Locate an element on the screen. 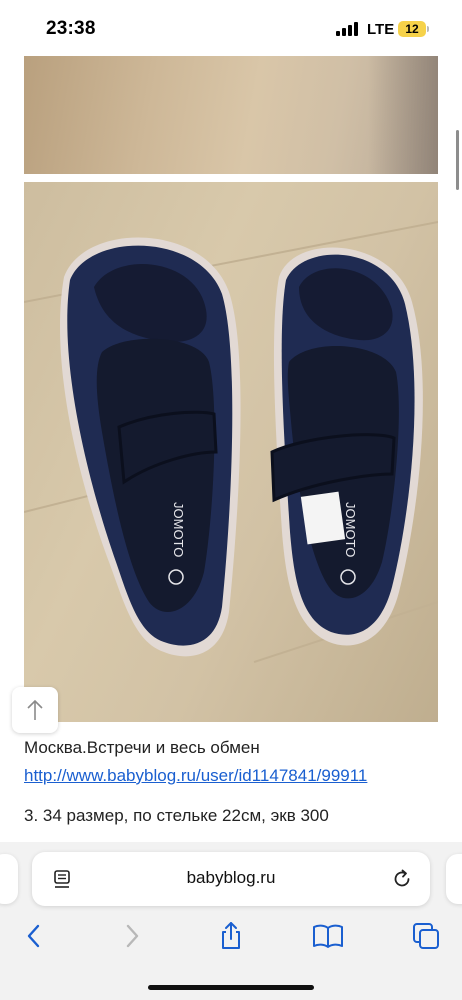  address-bar: babyblog.ru is located at coordinates (231, 879).